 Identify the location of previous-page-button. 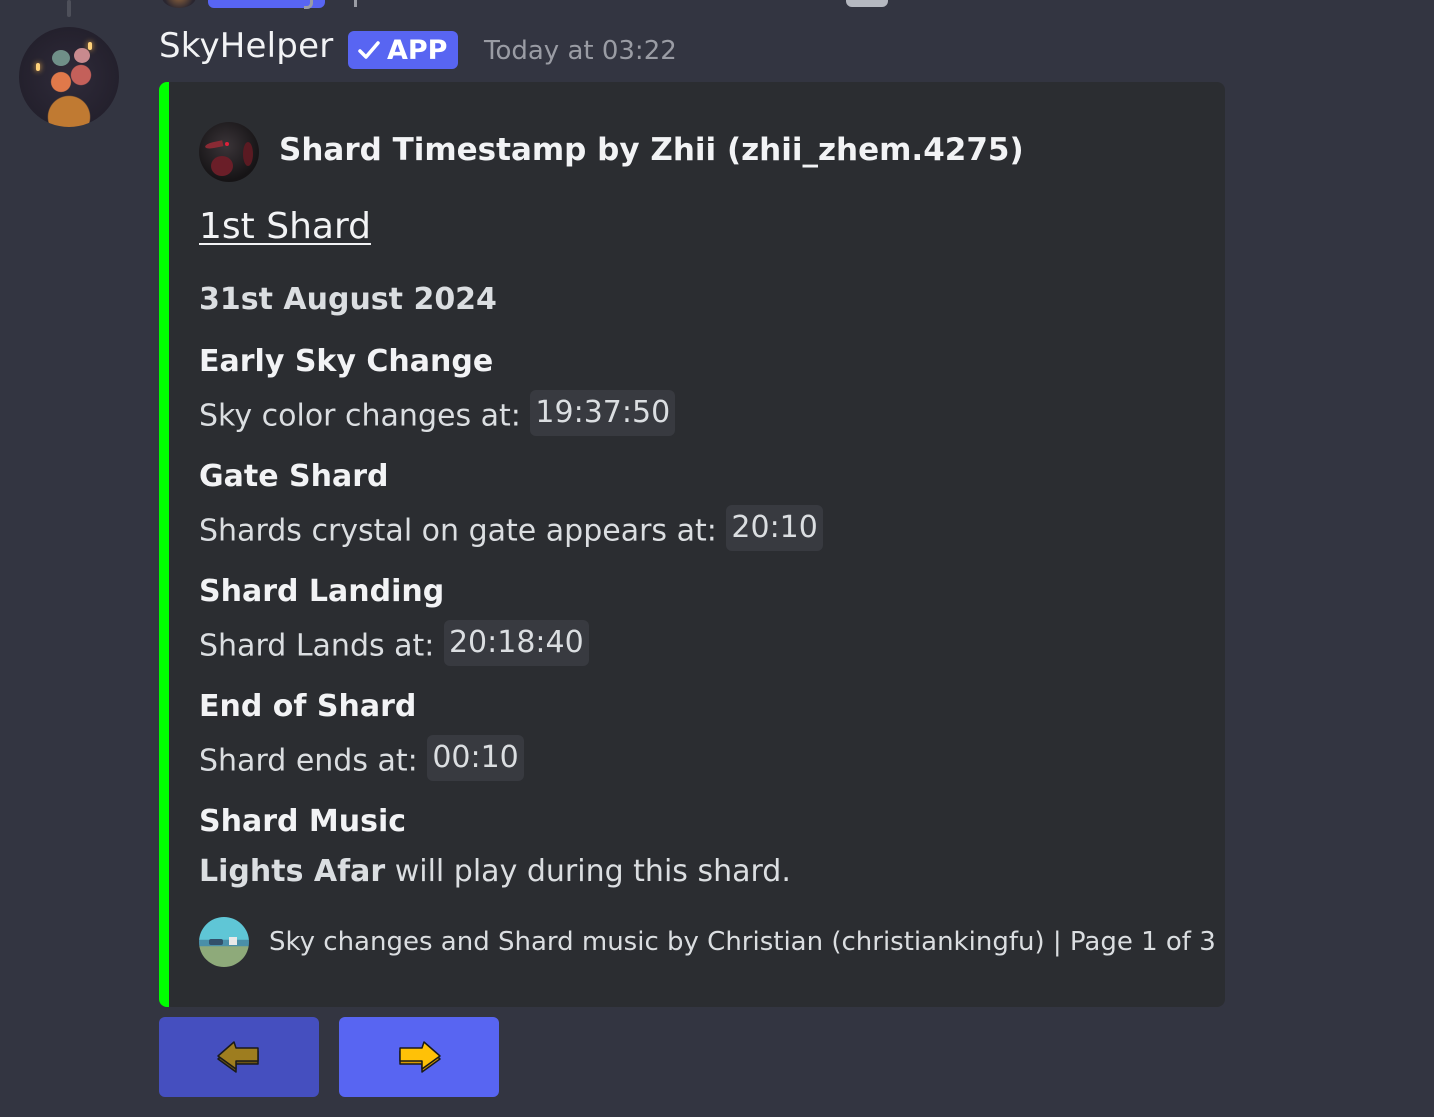
(239, 1057).